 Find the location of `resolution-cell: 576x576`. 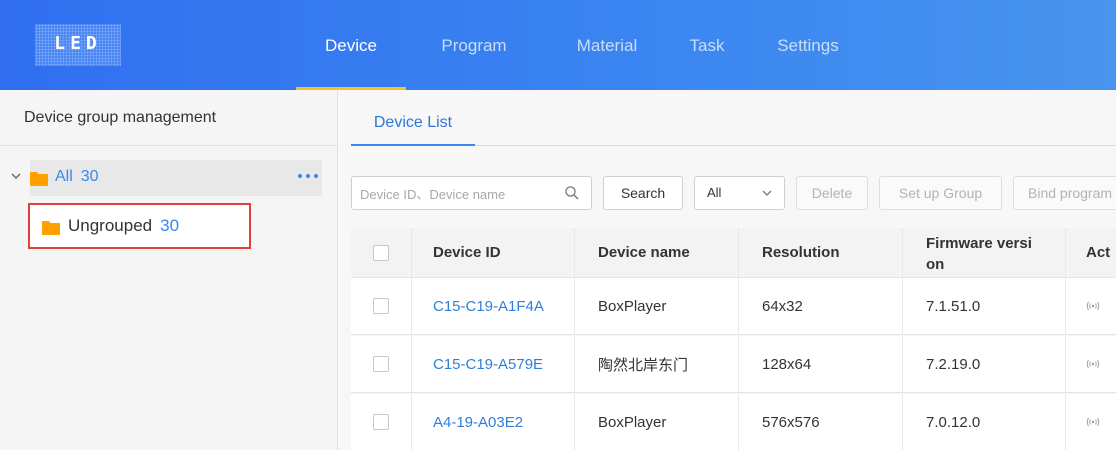

resolution-cell: 576x576 is located at coordinates (821, 422).